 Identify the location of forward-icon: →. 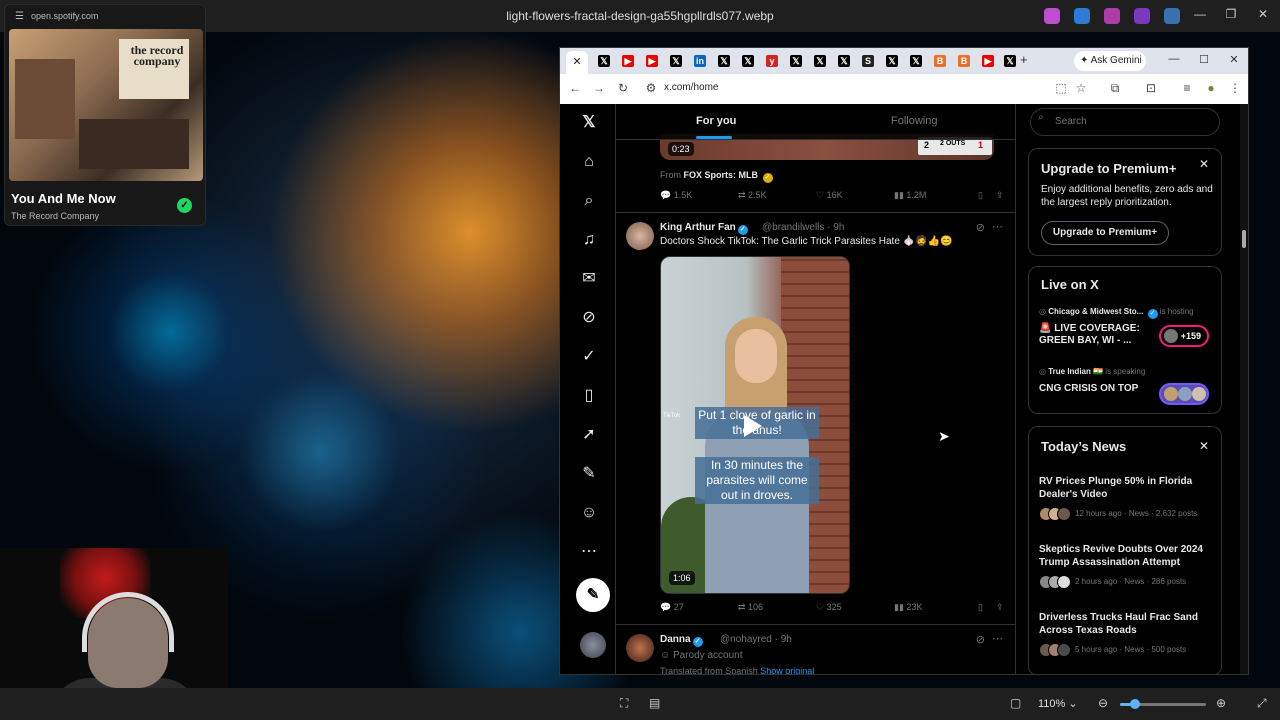
(599, 88).